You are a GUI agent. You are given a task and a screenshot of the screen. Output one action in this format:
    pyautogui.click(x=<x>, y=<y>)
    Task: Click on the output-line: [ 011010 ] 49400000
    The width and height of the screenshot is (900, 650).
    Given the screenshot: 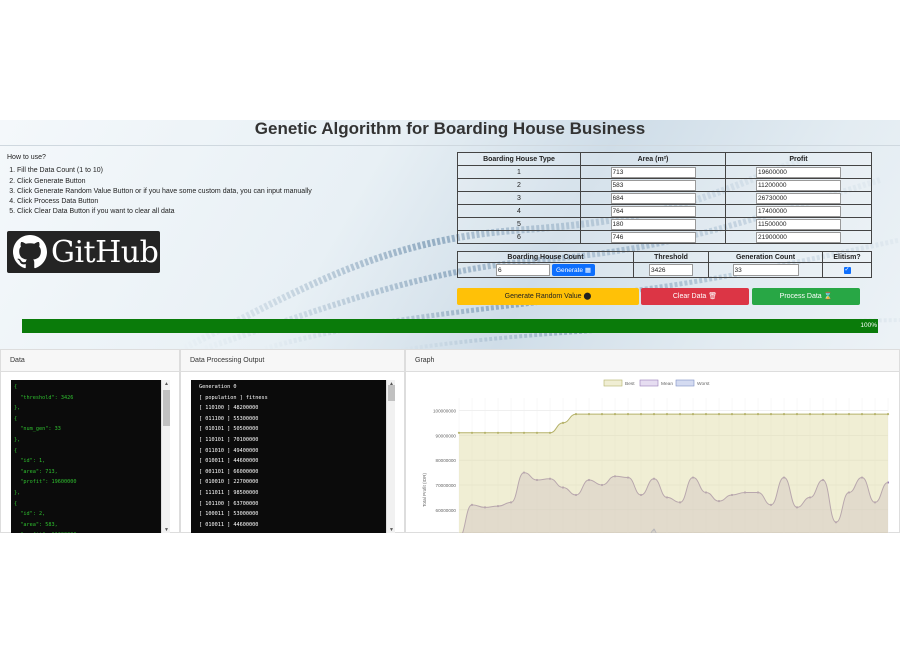 What is the action you would take?
    pyautogui.click(x=229, y=450)
    